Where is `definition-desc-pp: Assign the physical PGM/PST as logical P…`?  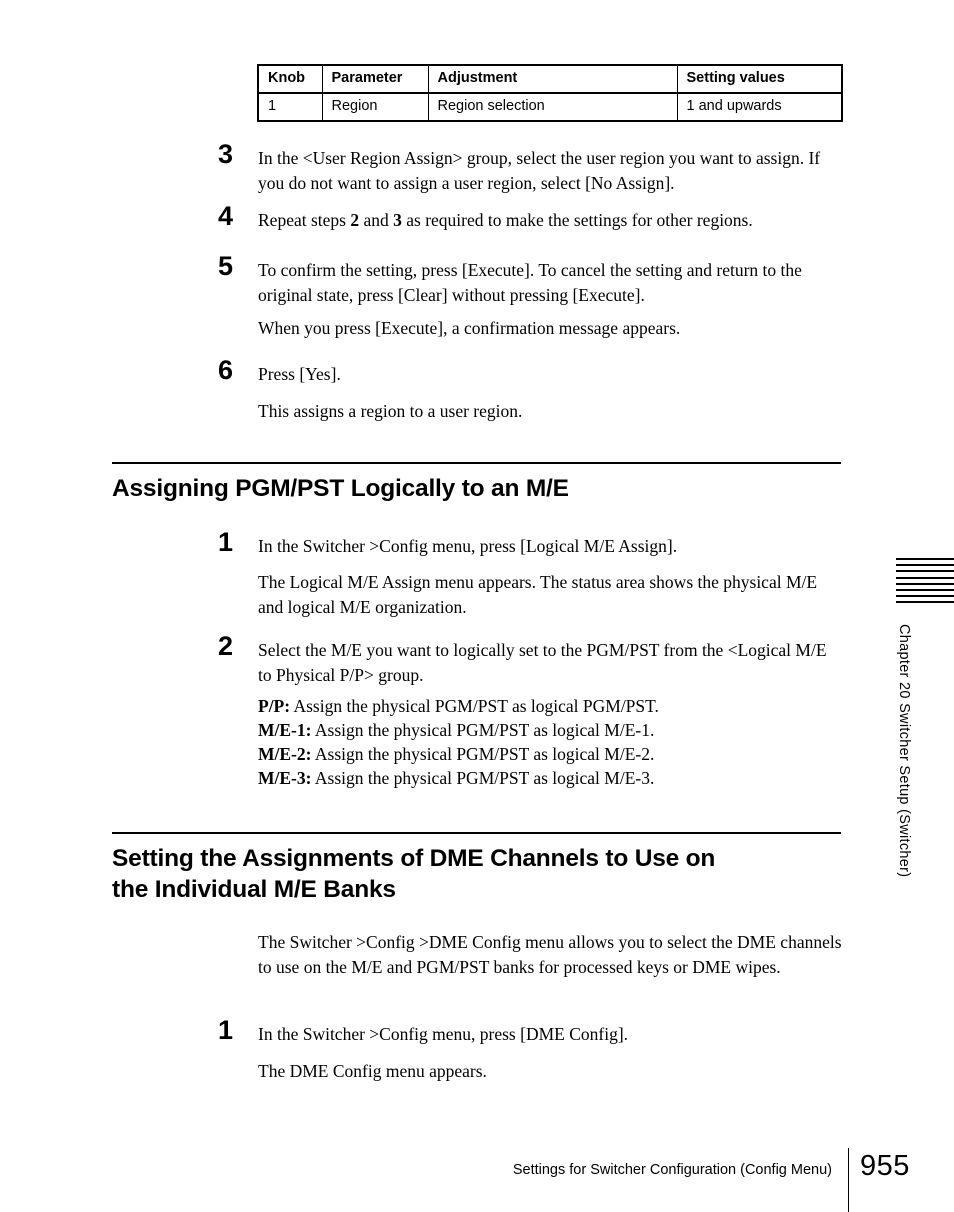
definition-desc-pp: Assign the physical PGM/PST as logical P… is located at coordinates (474, 706).